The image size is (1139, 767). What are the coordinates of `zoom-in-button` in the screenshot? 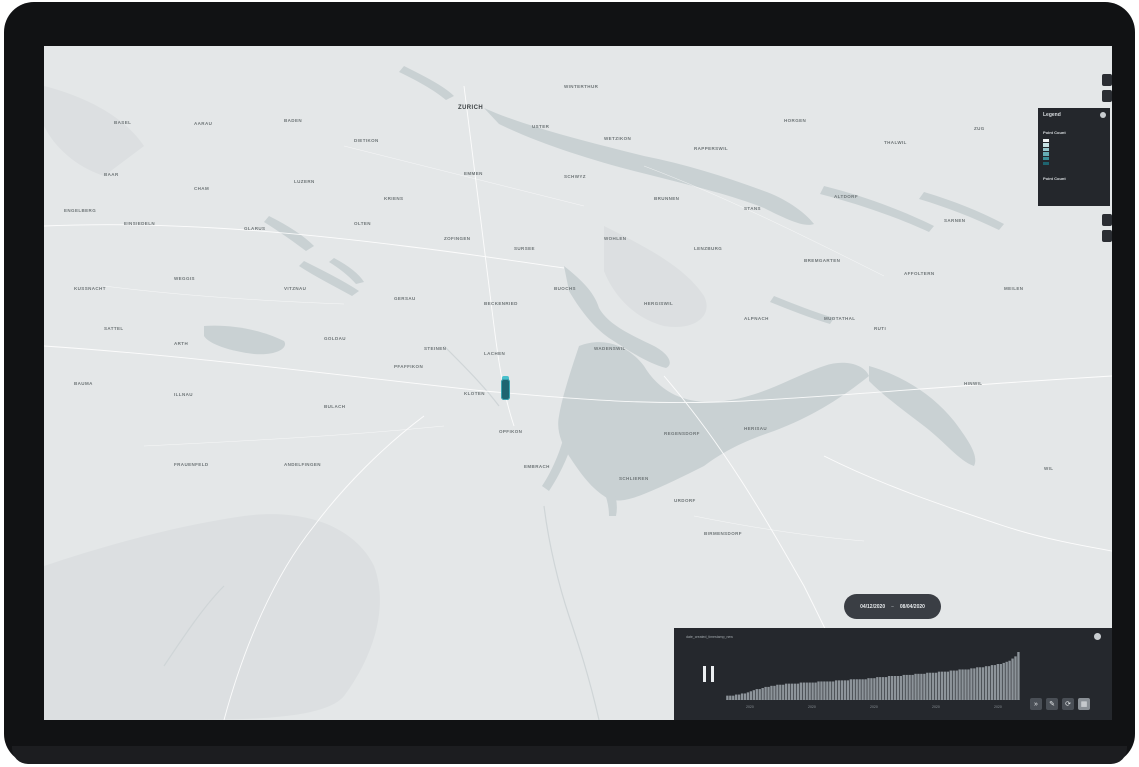 It's located at (1107, 220).